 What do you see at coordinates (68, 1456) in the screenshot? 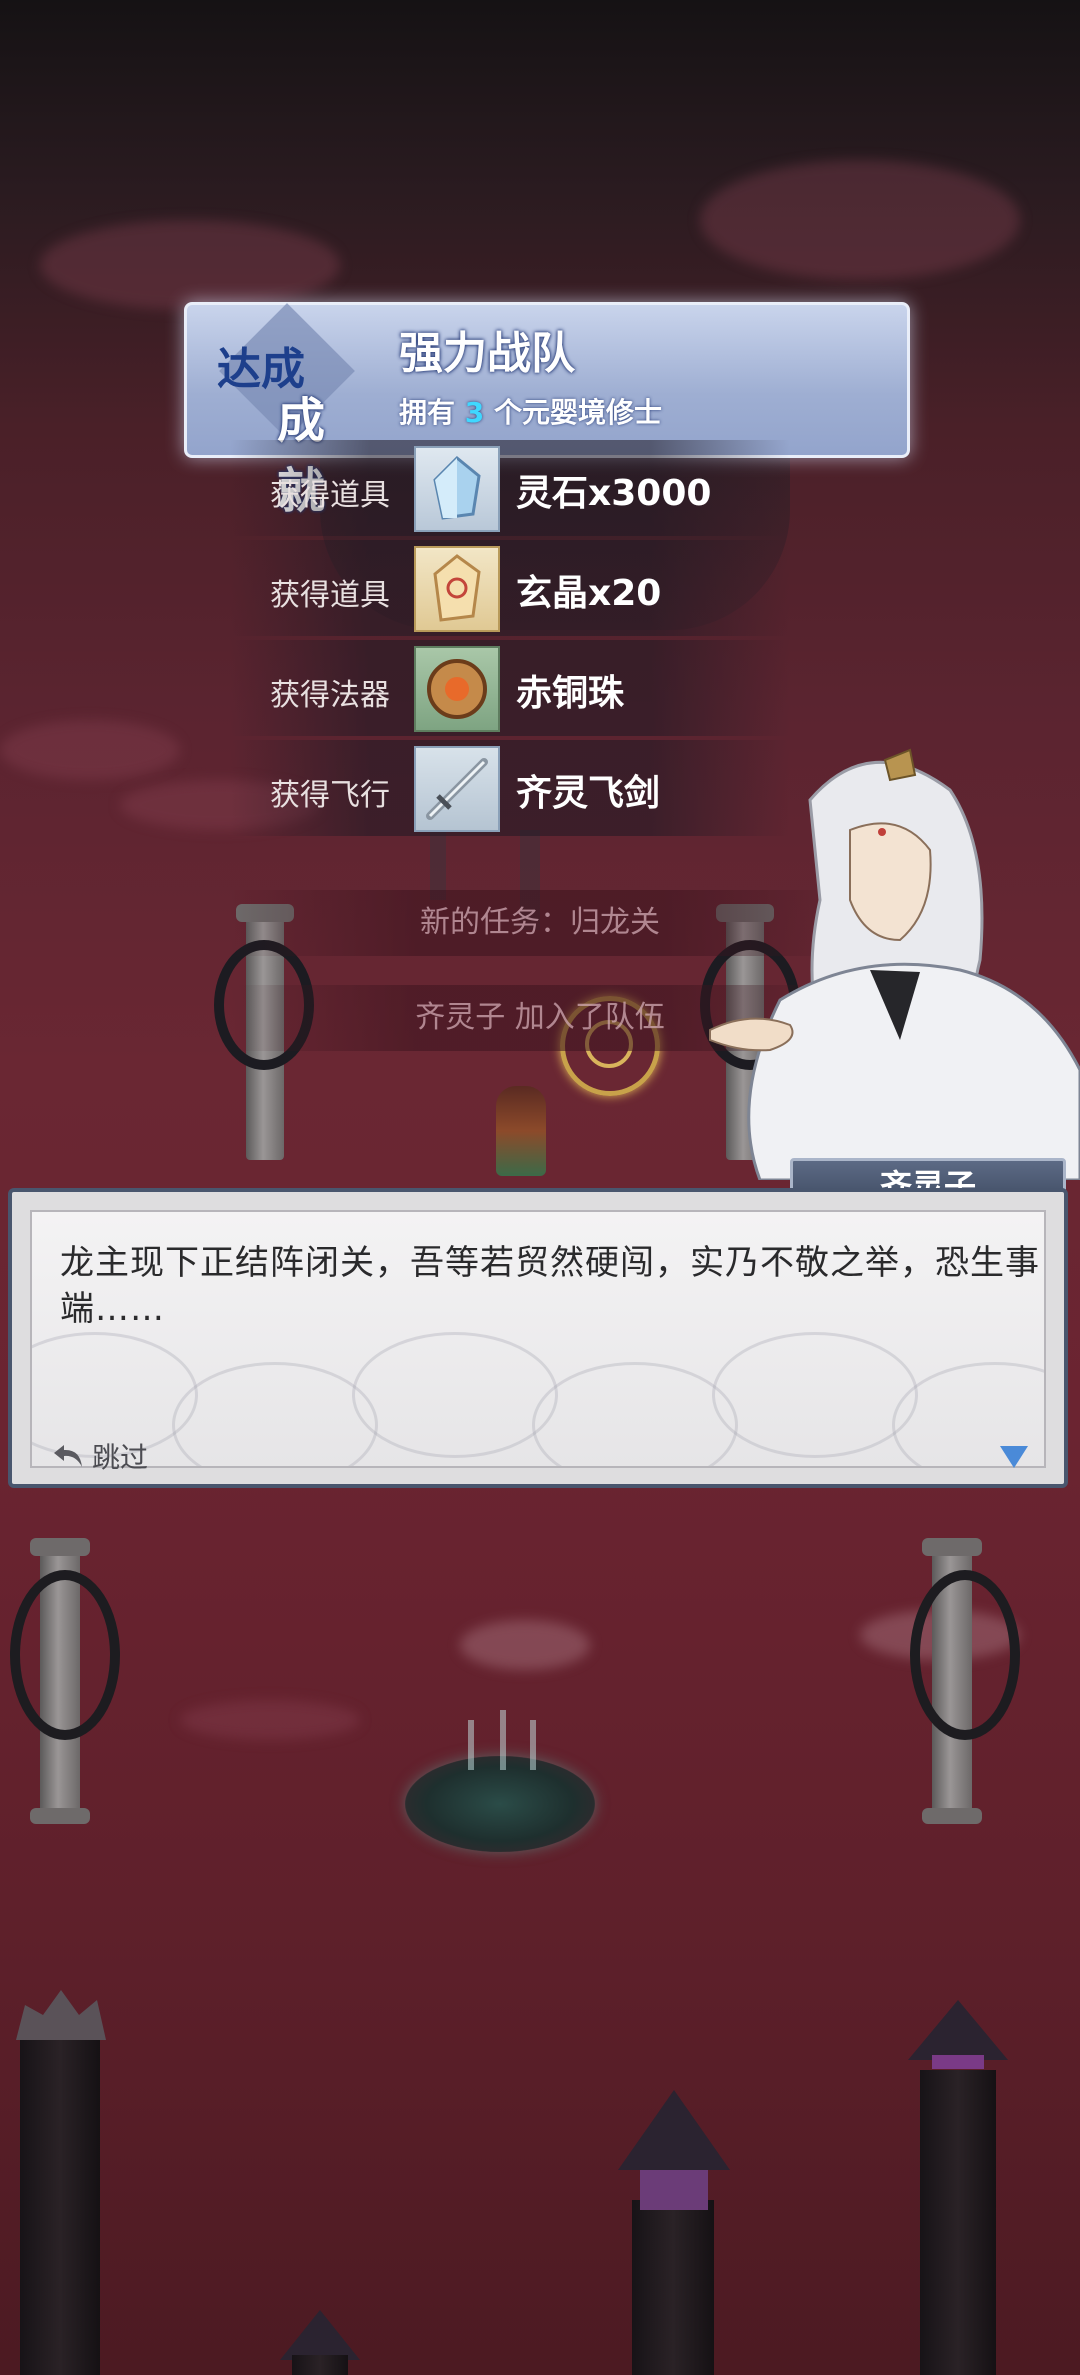
I see `undo-arrow-icon` at bounding box center [68, 1456].